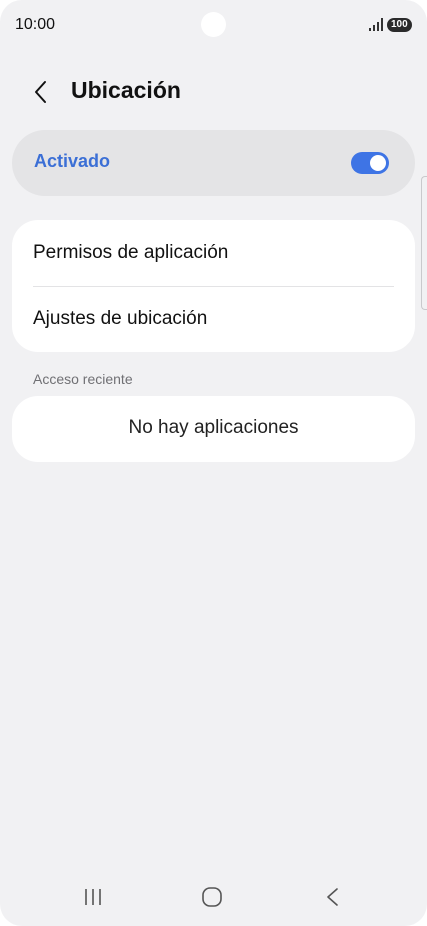  I want to click on option-label: Permisos de aplicación, so click(131, 252).